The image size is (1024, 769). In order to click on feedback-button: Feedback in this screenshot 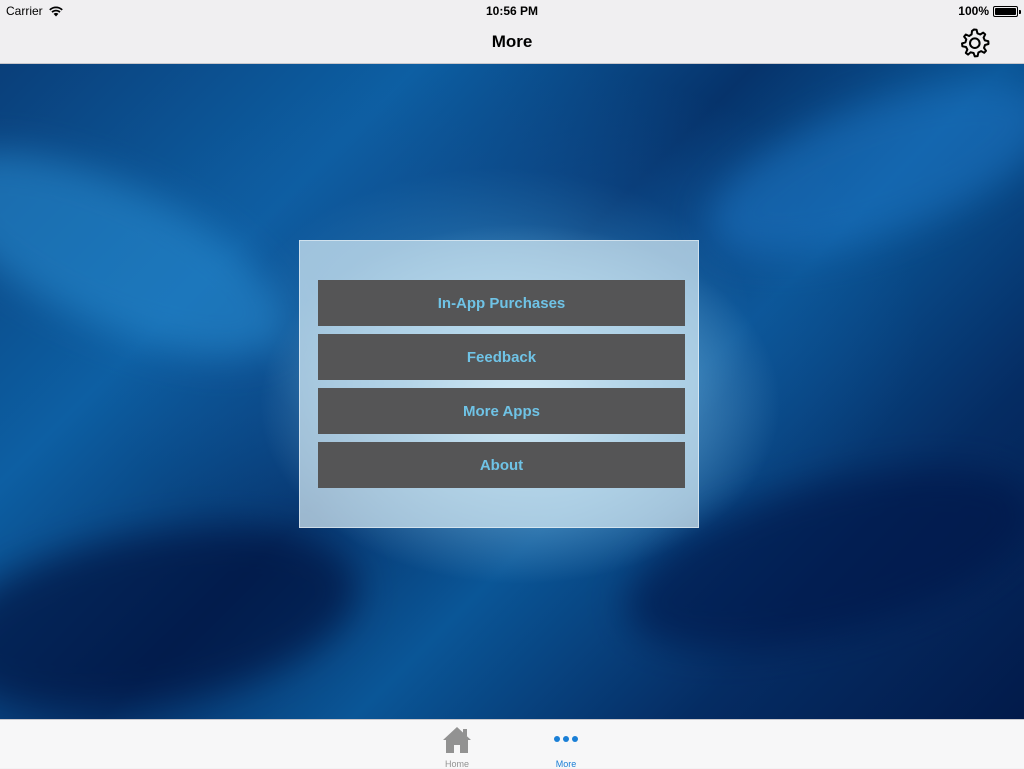, I will do `click(501, 357)`.